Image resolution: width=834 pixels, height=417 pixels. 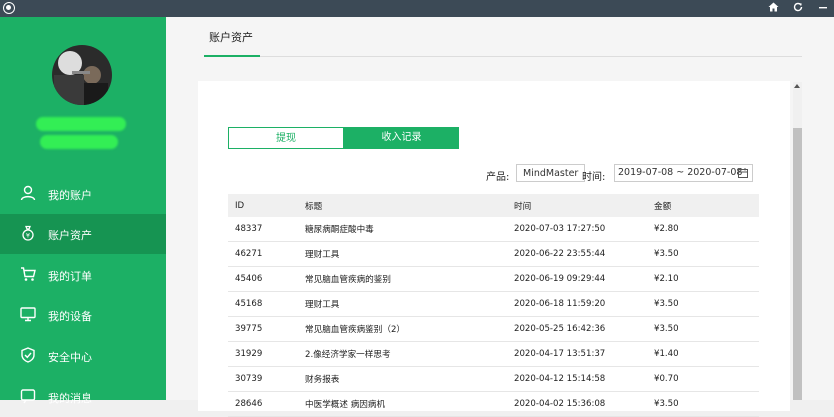 What do you see at coordinates (70, 357) in the screenshot?
I see `sidebar-item-label: 安全中心` at bounding box center [70, 357].